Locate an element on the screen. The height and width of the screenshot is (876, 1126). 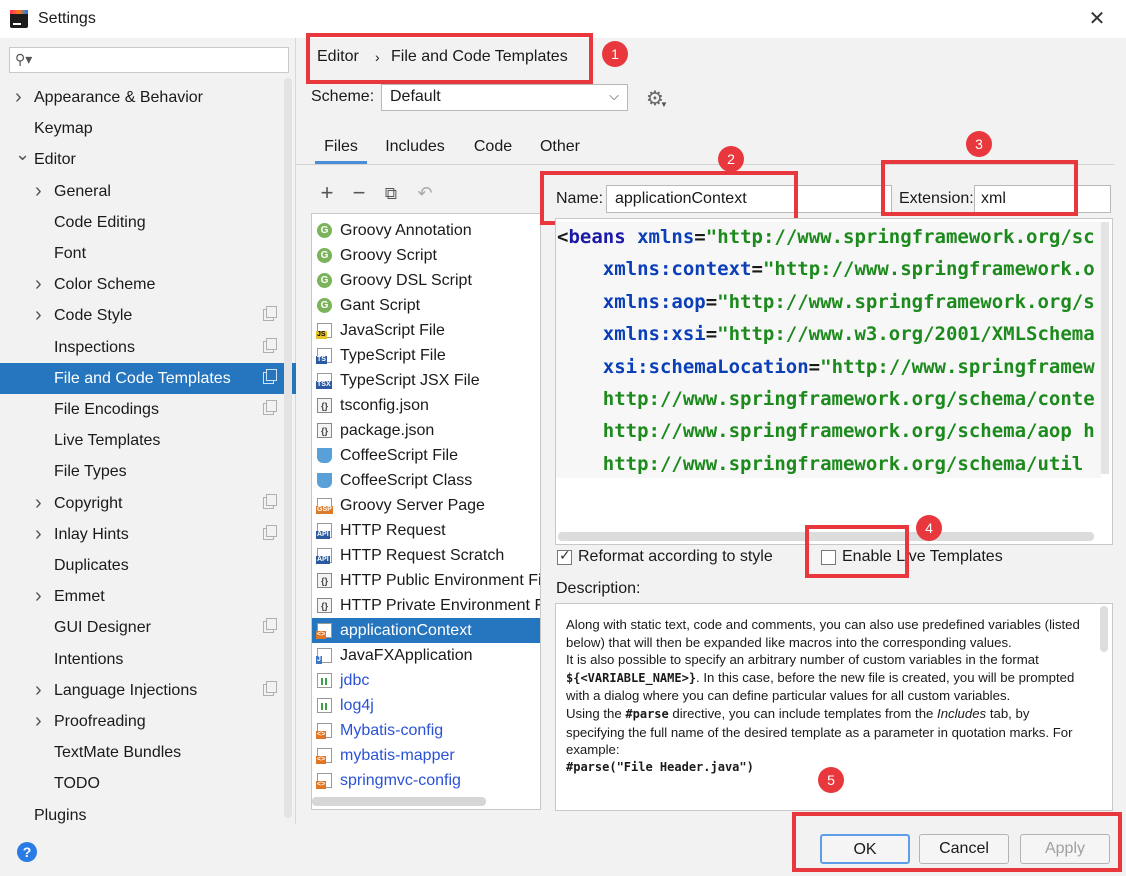
xml-file-icon: <> is located at coordinates (324, 731).